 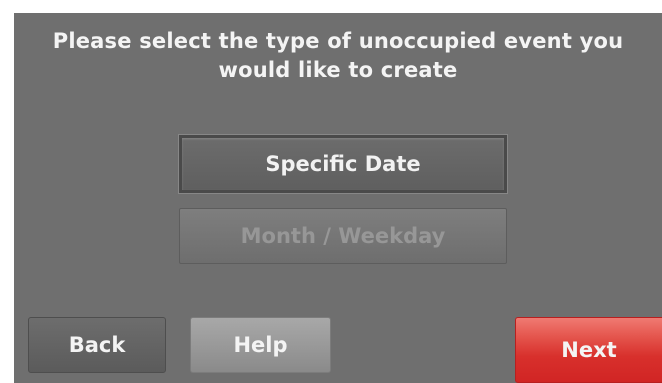 I want to click on help-label: Help, so click(x=260, y=345).